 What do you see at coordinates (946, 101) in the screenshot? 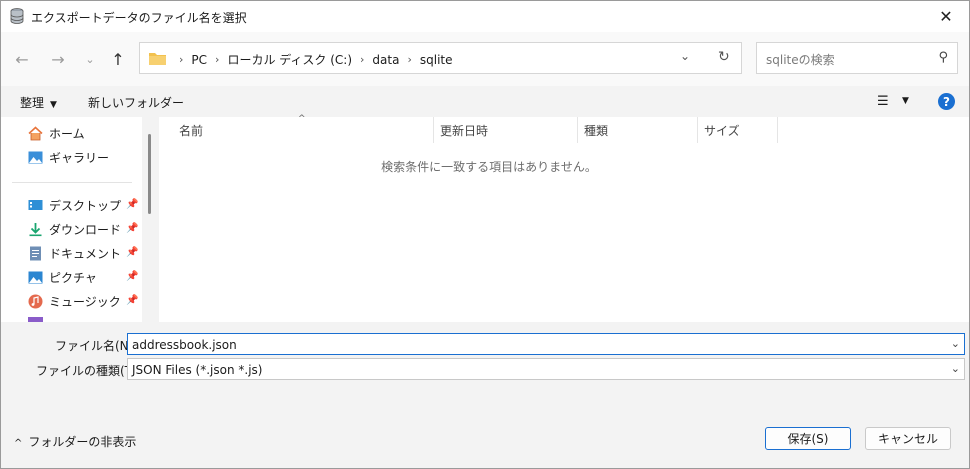
I see `help-icon: ?` at bounding box center [946, 101].